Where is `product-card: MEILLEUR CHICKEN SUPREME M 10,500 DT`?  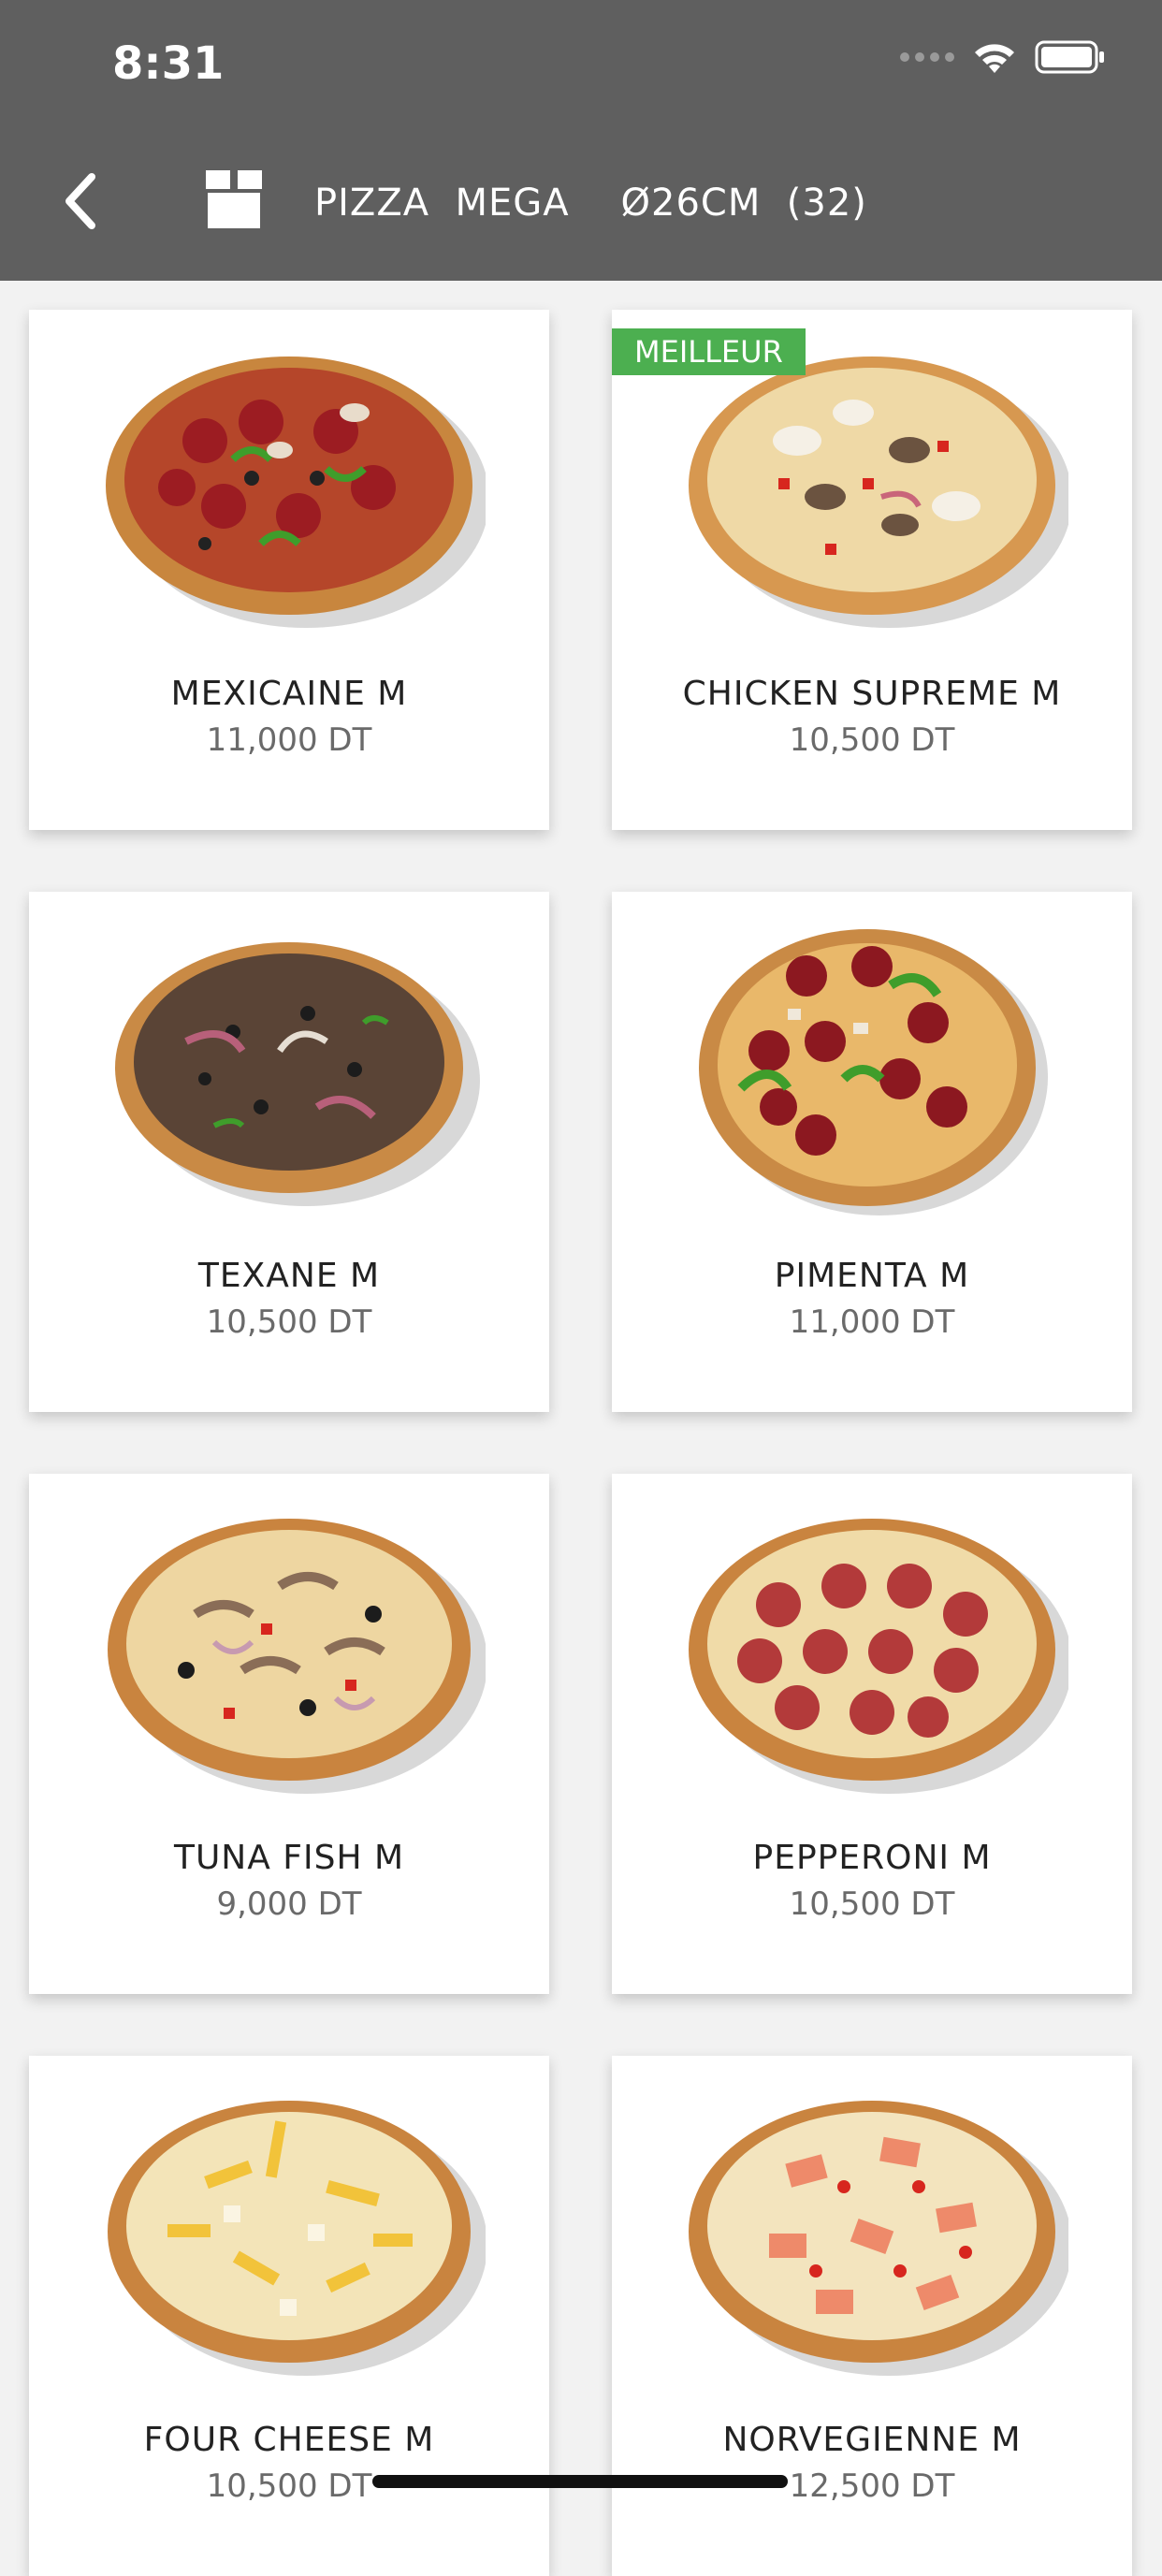 product-card: MEILLEUR CHICKEN SUPREME M 10,500 DT is located at coordinates (872, 570).